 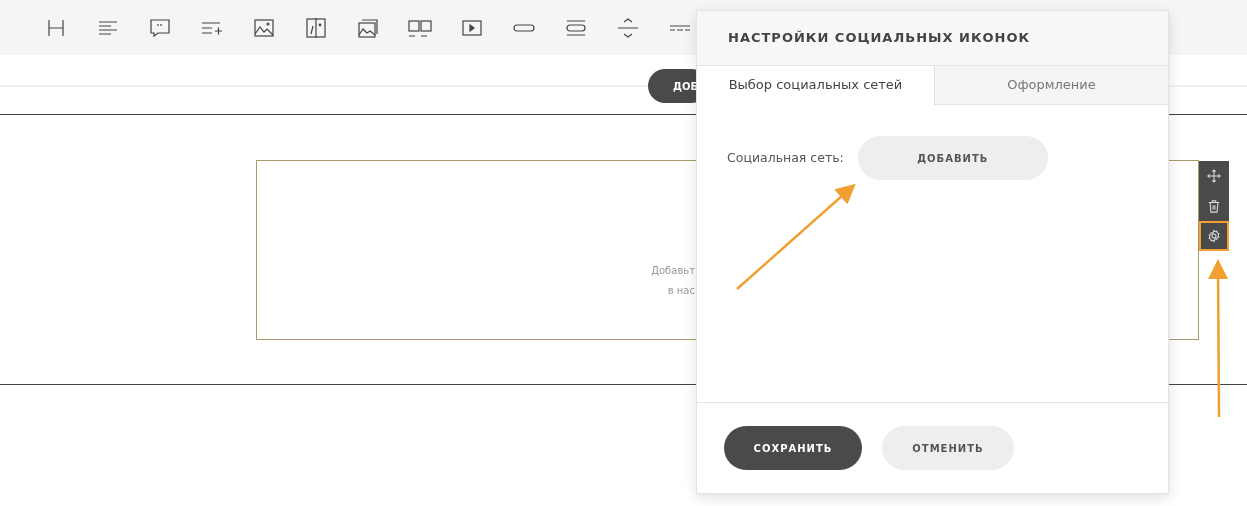 I want to click on dialog-title: НАСТРОЙКИ СОЦИАЛЬНЫХ ИКОНОК, so click(x=932, y=38).